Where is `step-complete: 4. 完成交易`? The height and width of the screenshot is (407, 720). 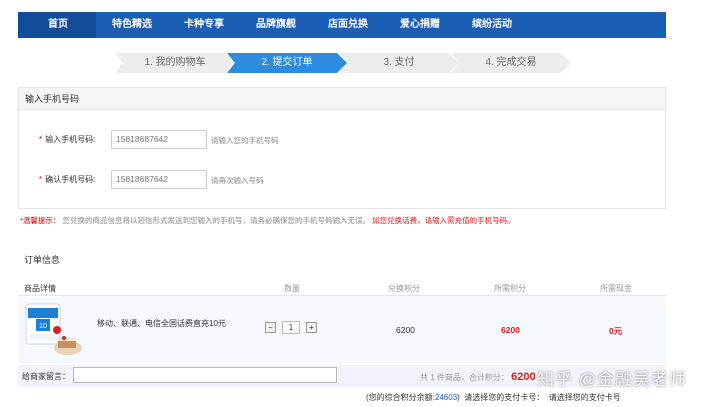
step-complete: 4. 完成交易 is located at coordinates (511, 63).